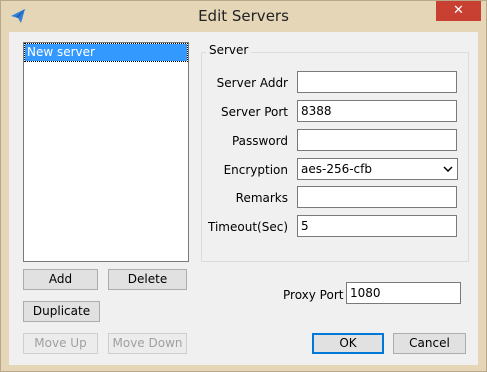 This screenshot has height=372, width=487. I want to click on server-list-item: New server, so click(106, 52).